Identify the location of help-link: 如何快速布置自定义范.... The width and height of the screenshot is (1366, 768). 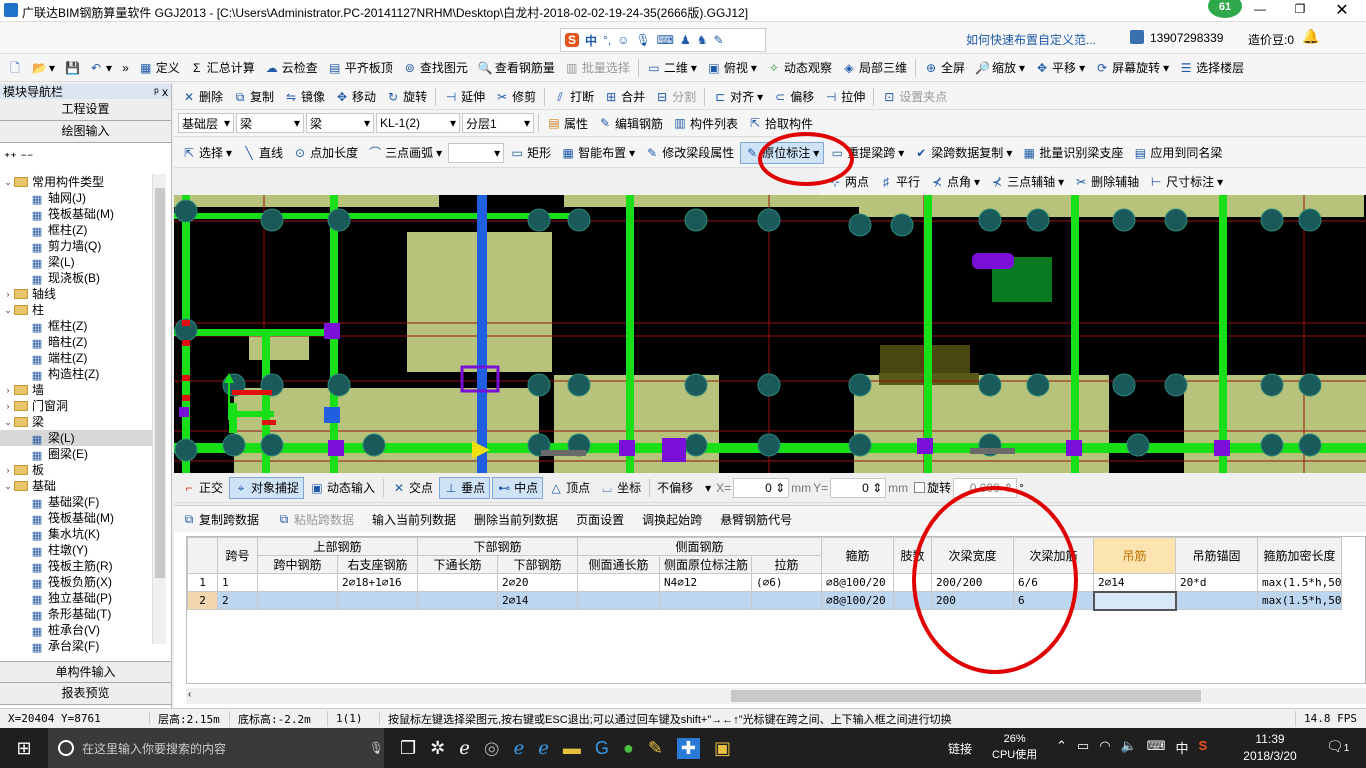
(1031, 39).